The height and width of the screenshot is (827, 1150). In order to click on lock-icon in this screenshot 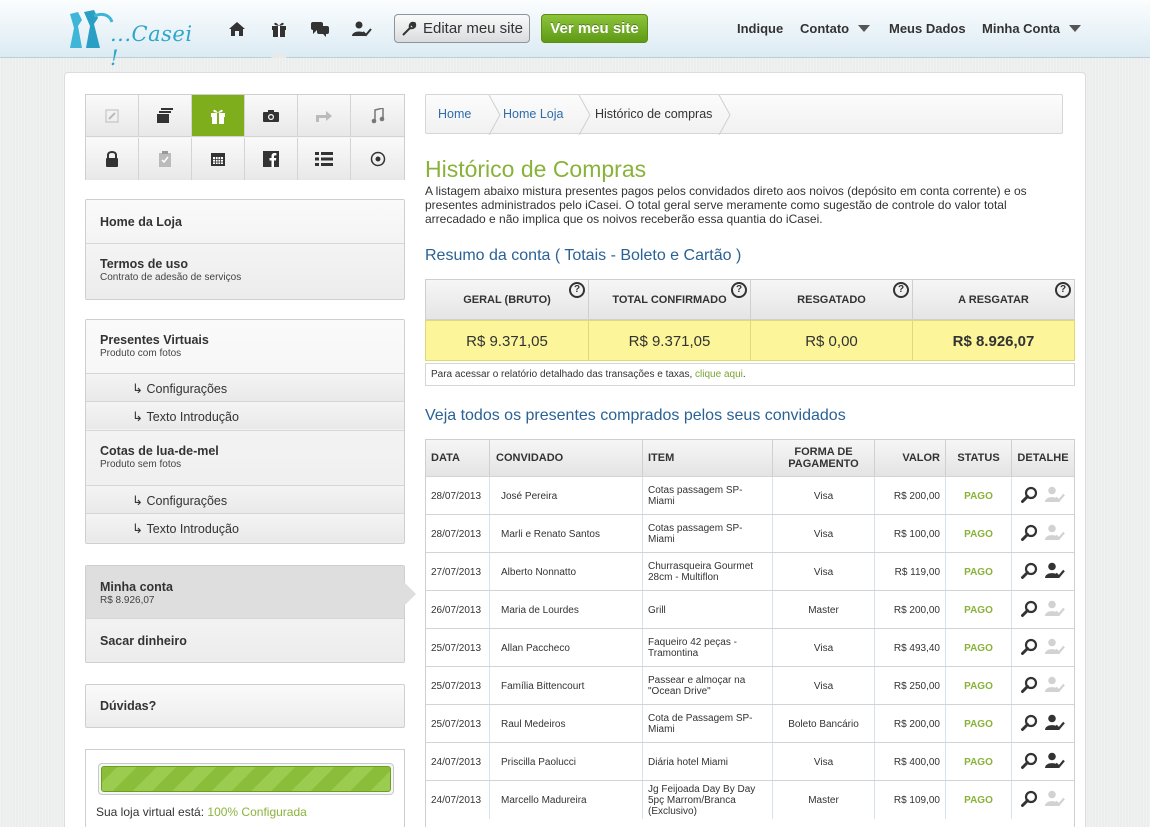, I will do `click(112, 159)`.